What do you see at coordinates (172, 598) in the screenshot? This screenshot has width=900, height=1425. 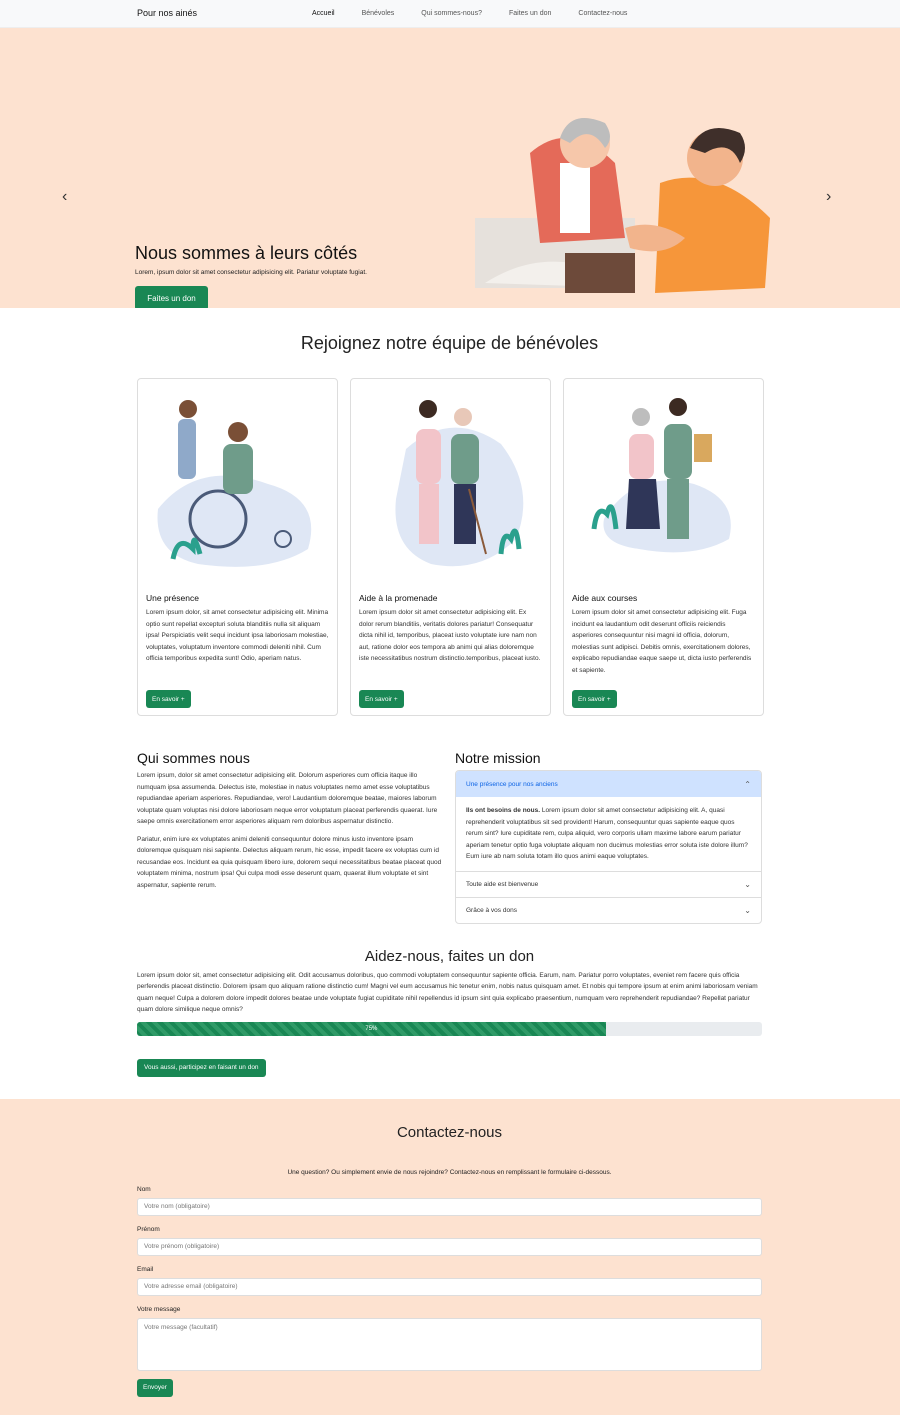 I see `card-title: Une présence` at bounding box center [172, 598].